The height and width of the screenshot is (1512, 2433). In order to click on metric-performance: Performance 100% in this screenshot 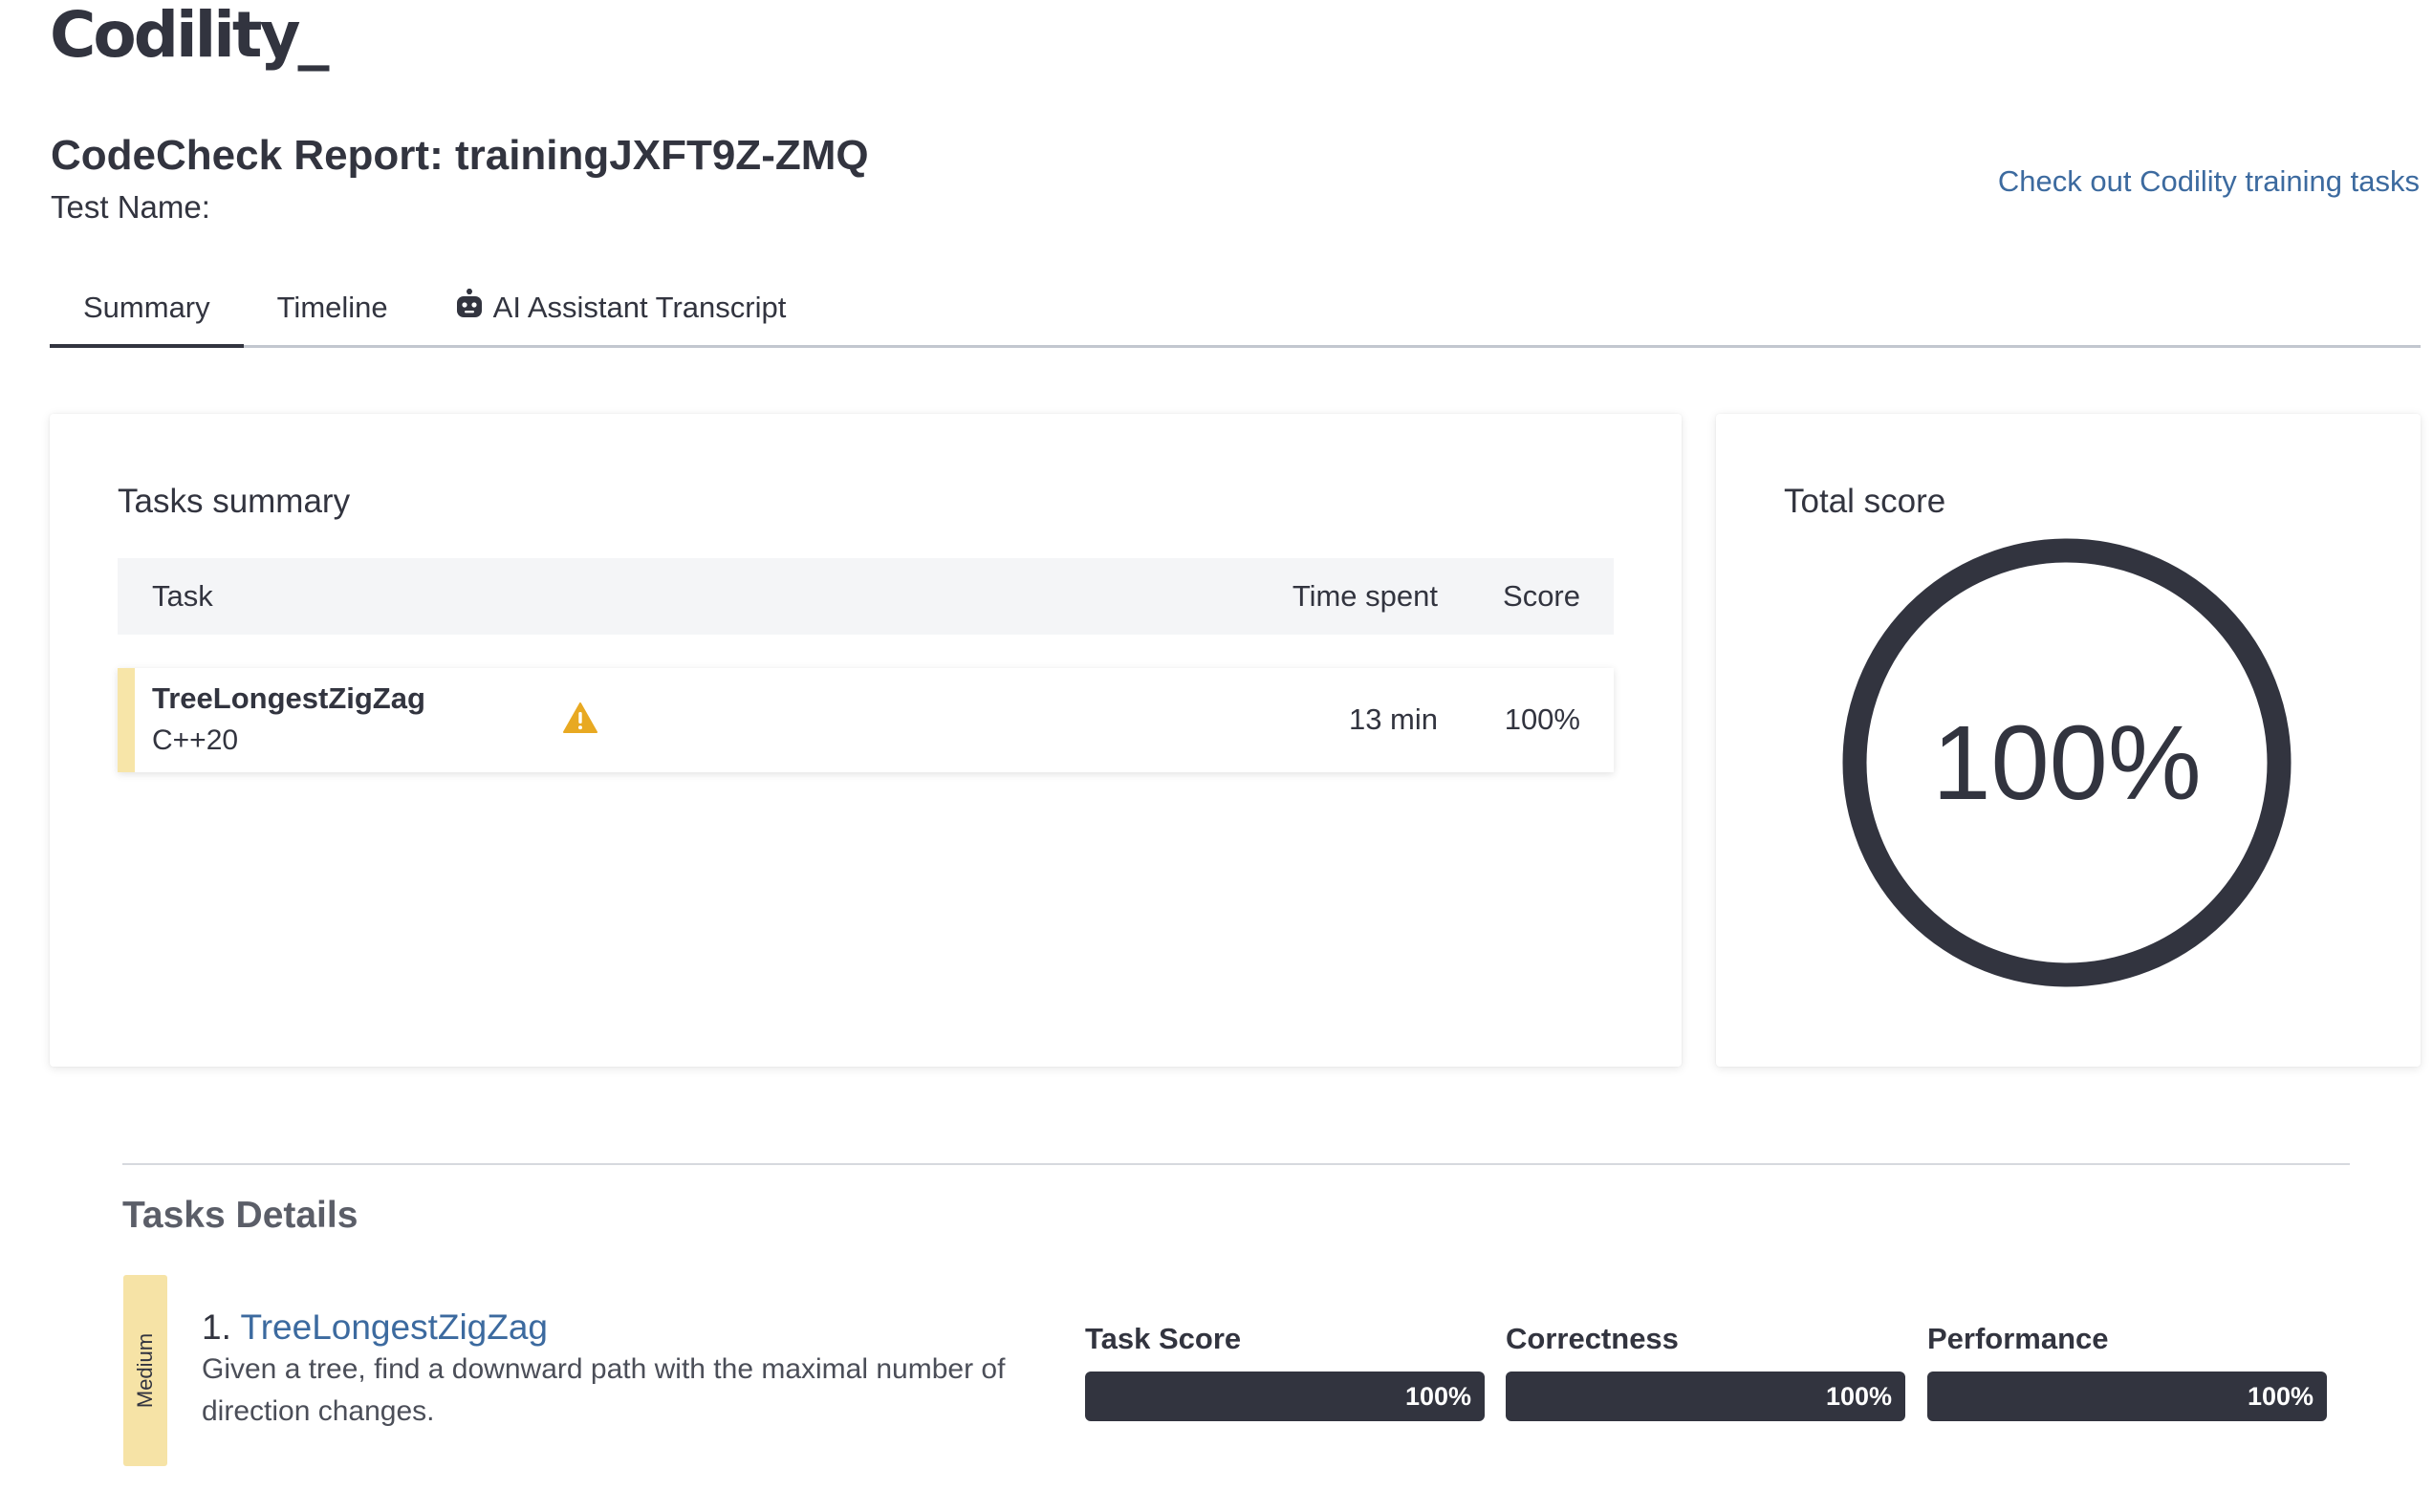, I will do `click(2127, 1372)`.